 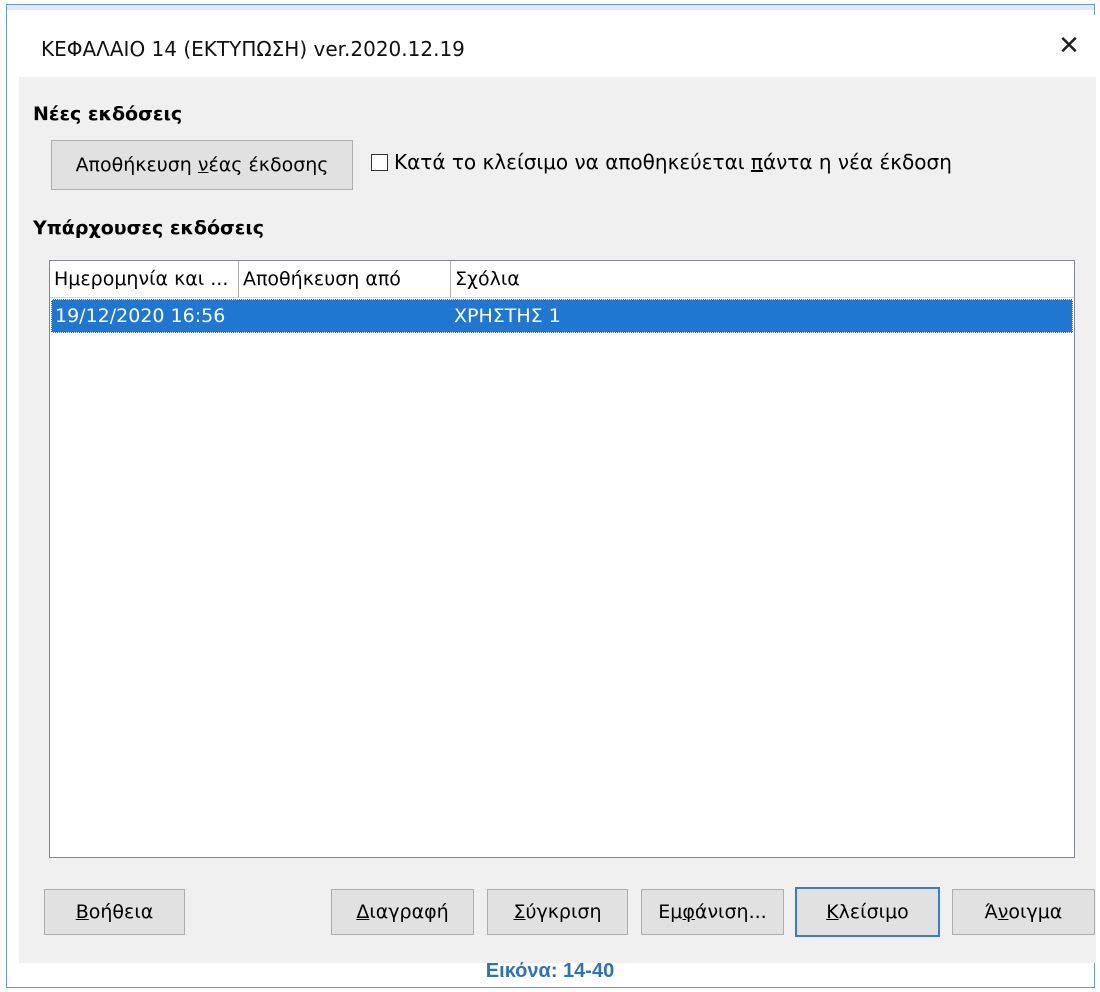 What do you see at coordinates (562, 316) in the screenshot?
I see `table-row: 19/12/2020 16:56 ΧΡΗΣΤΗΣ 1` at bounding box center [562, 316].